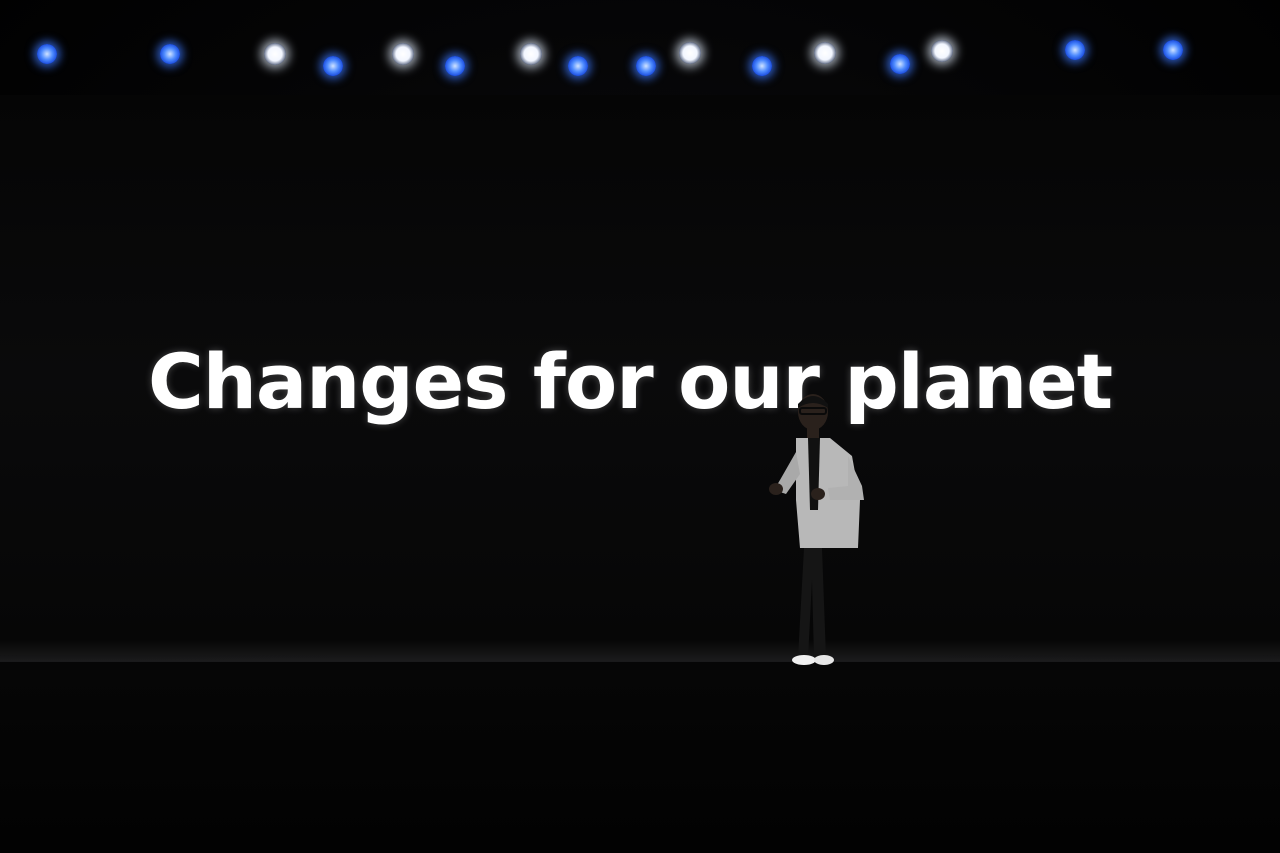  Describe the element at coordinates (776, 489) in the screenshot. I see `speaker-left-hand` at that location.